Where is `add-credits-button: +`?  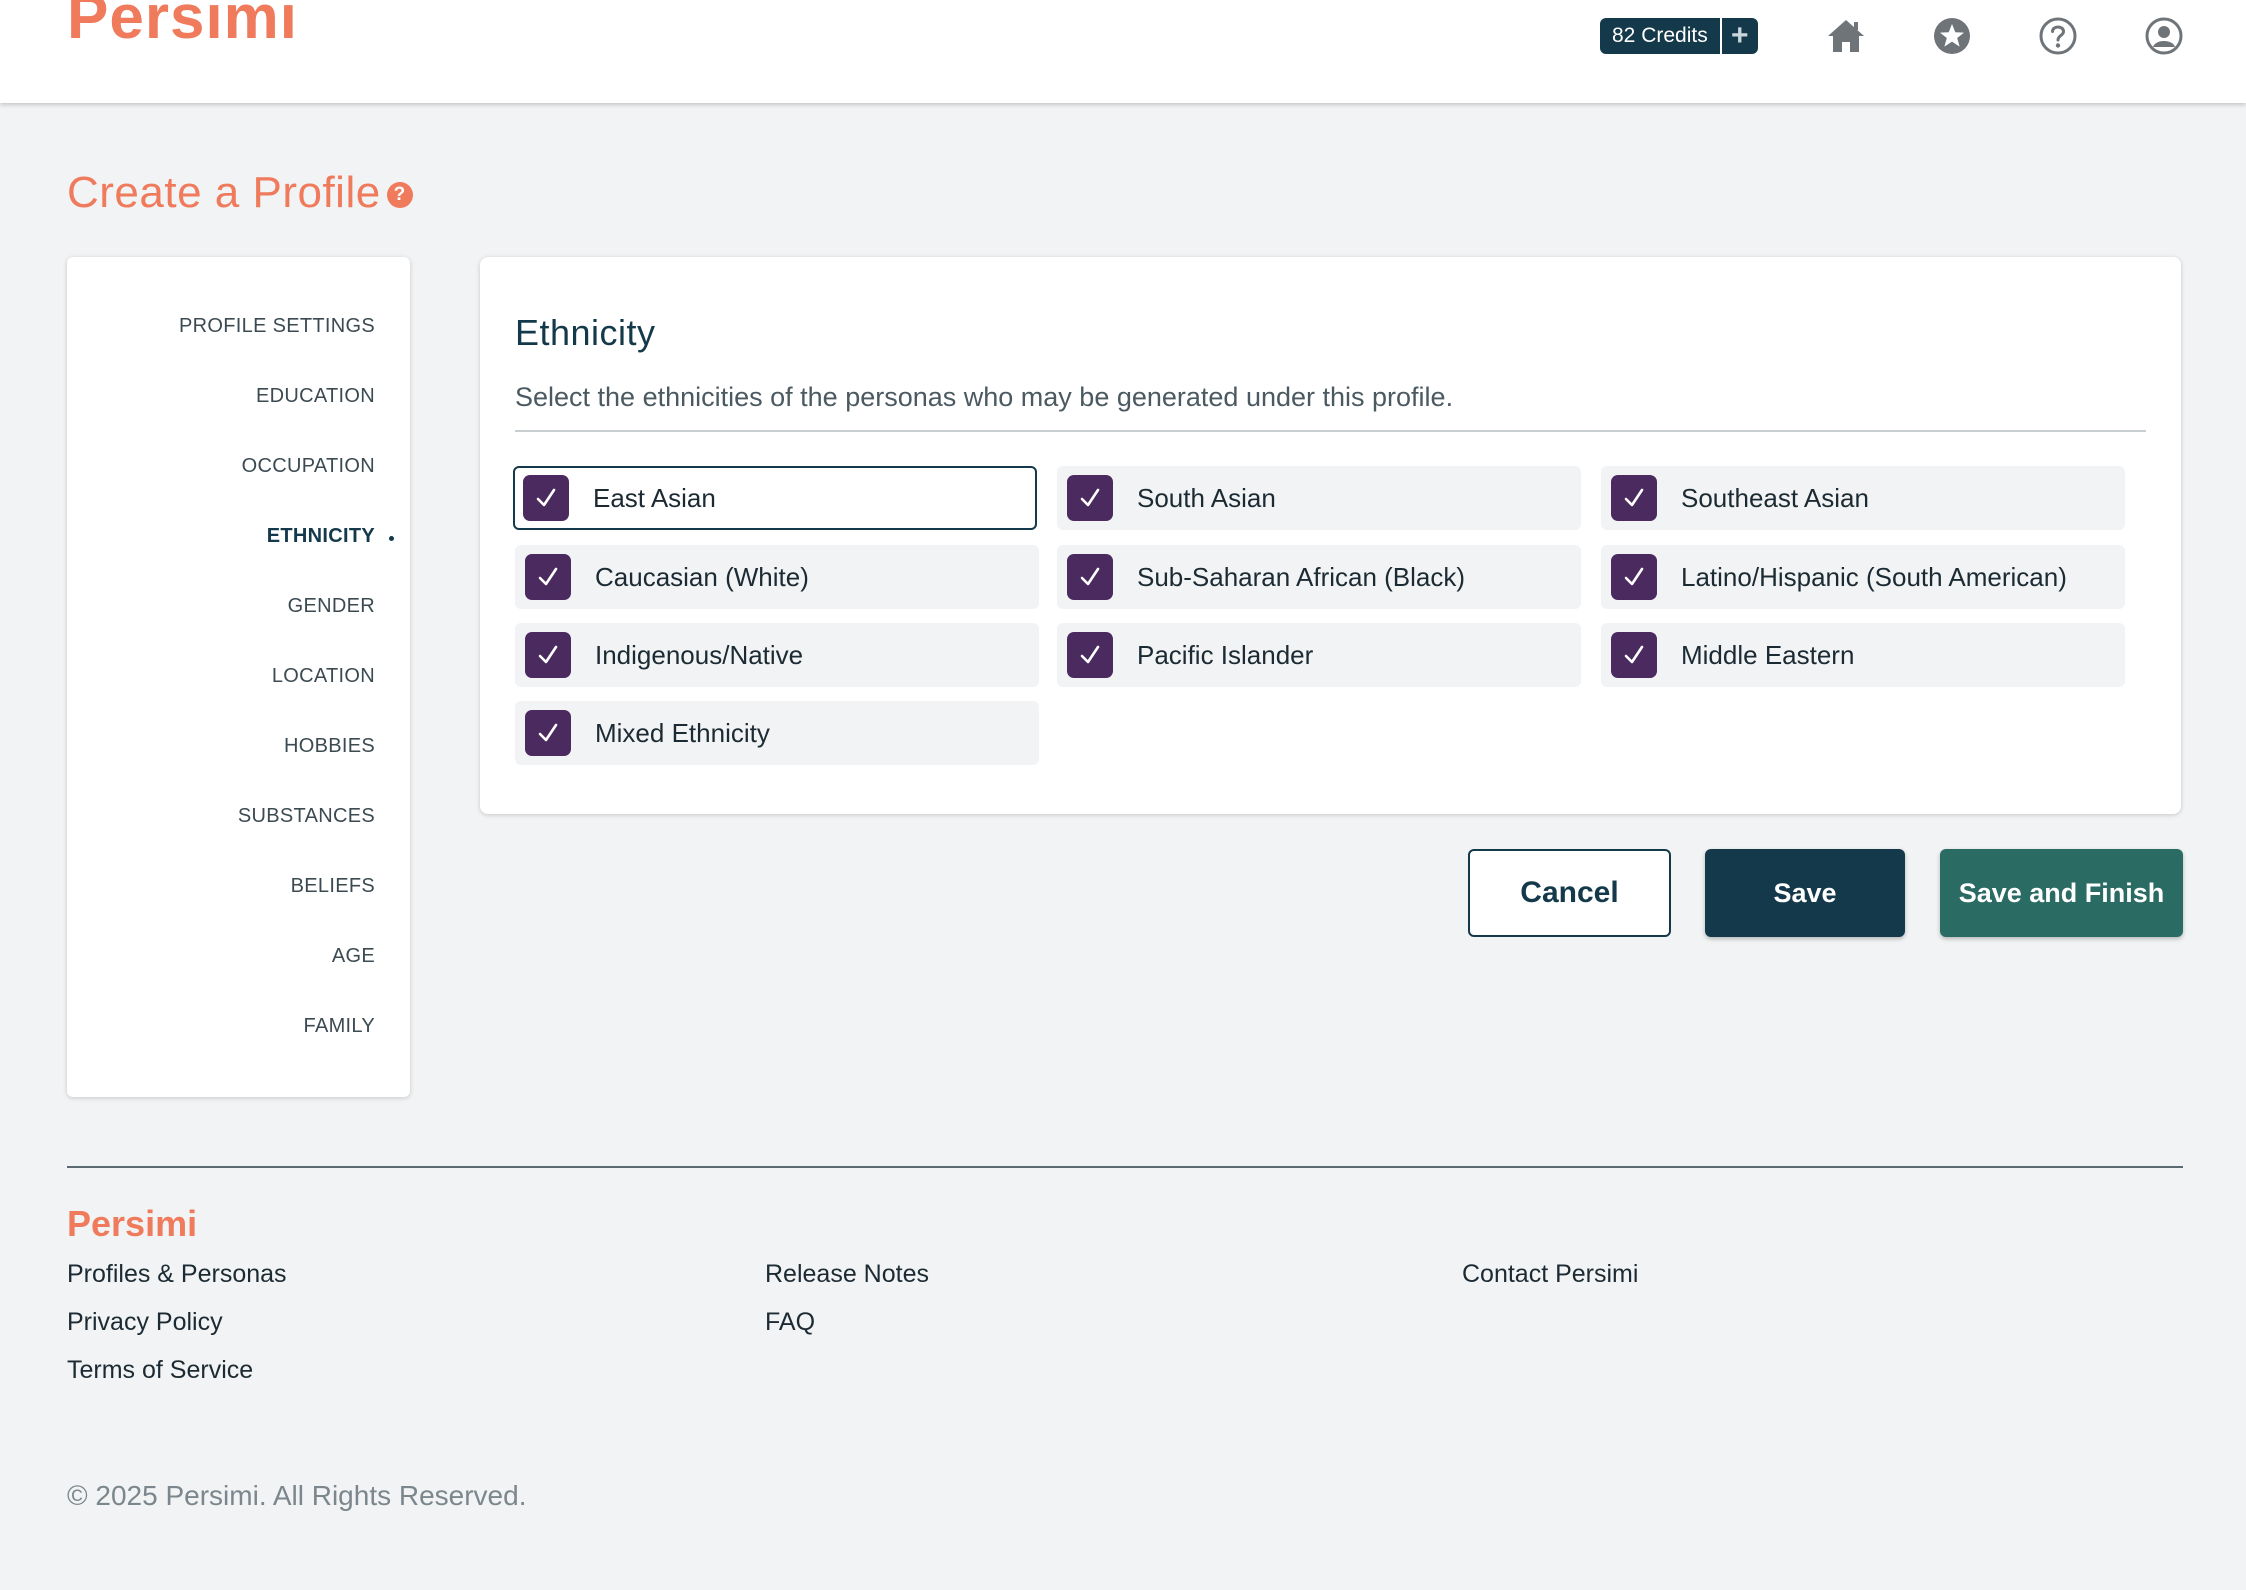
add-credits-button: + is located at coordinates (1738, 36).